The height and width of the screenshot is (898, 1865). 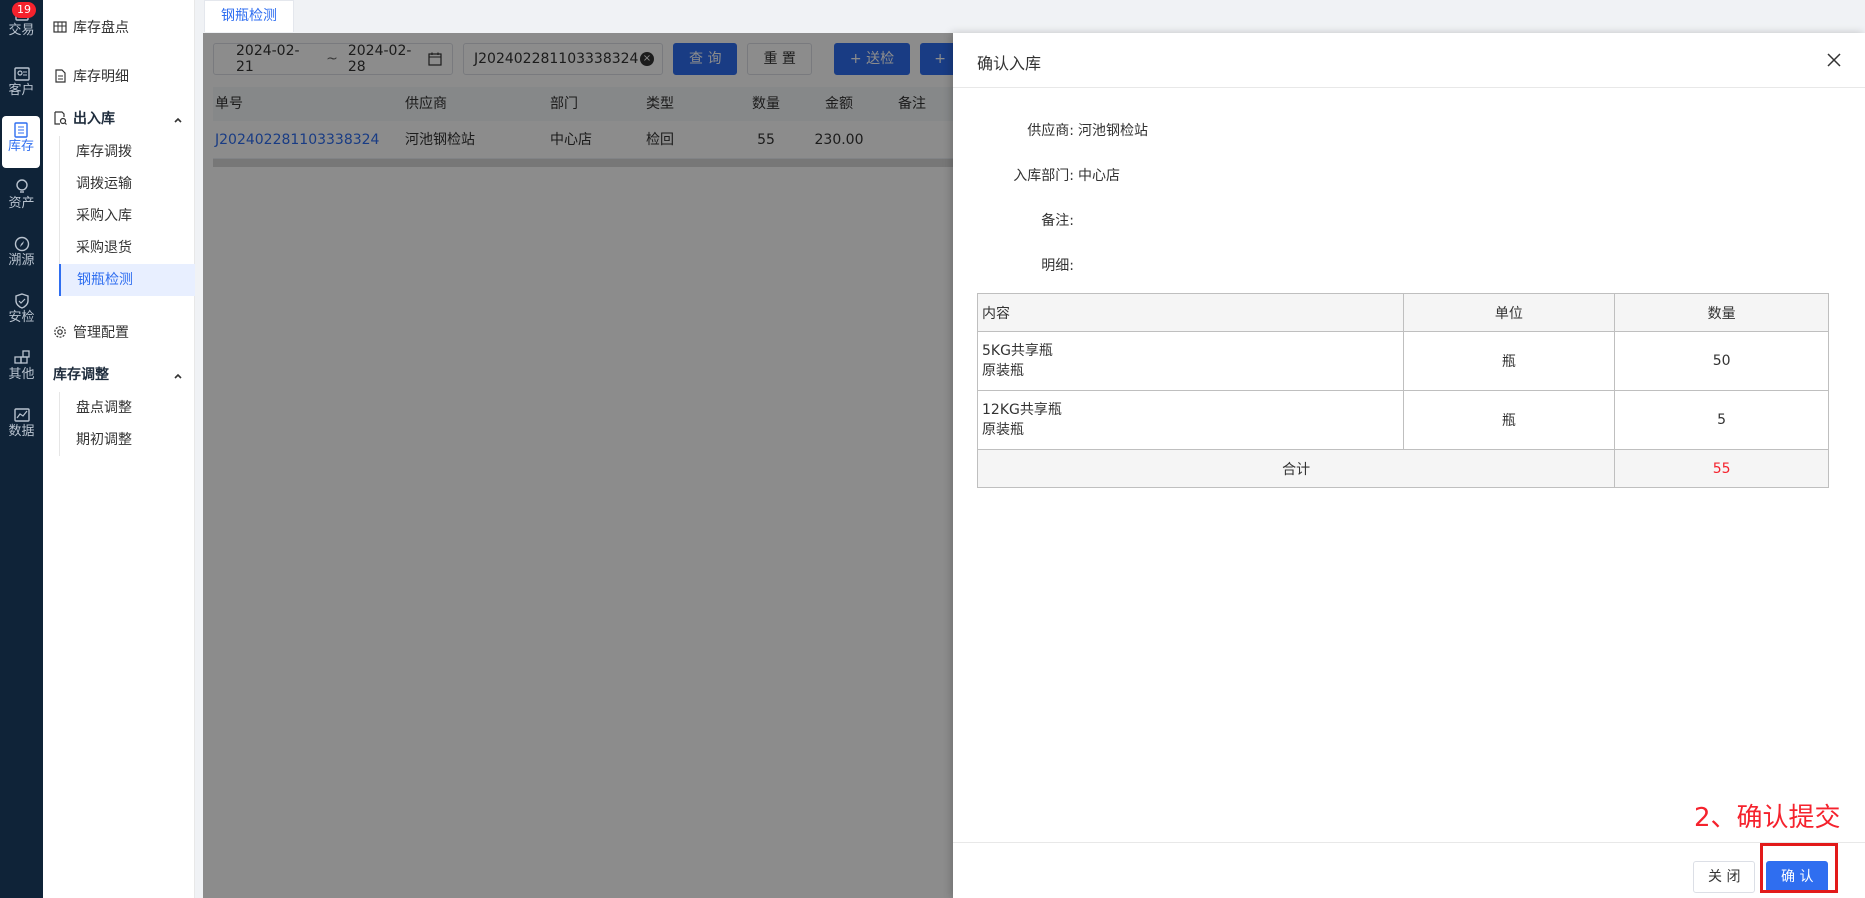 I want to click on data-icon, so click(x=22, y=415).